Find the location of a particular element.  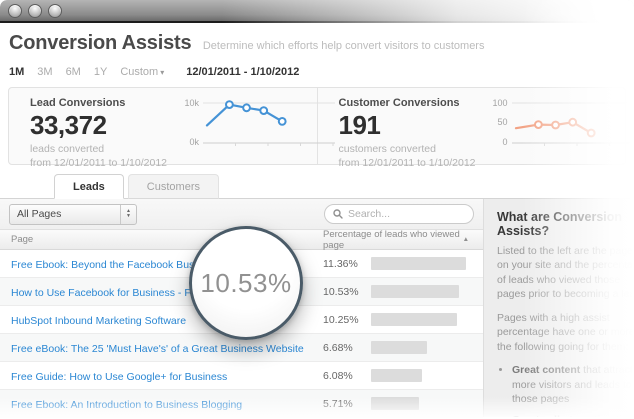

lead-axis-min-label: 0k is located at coordinates (194, 142).